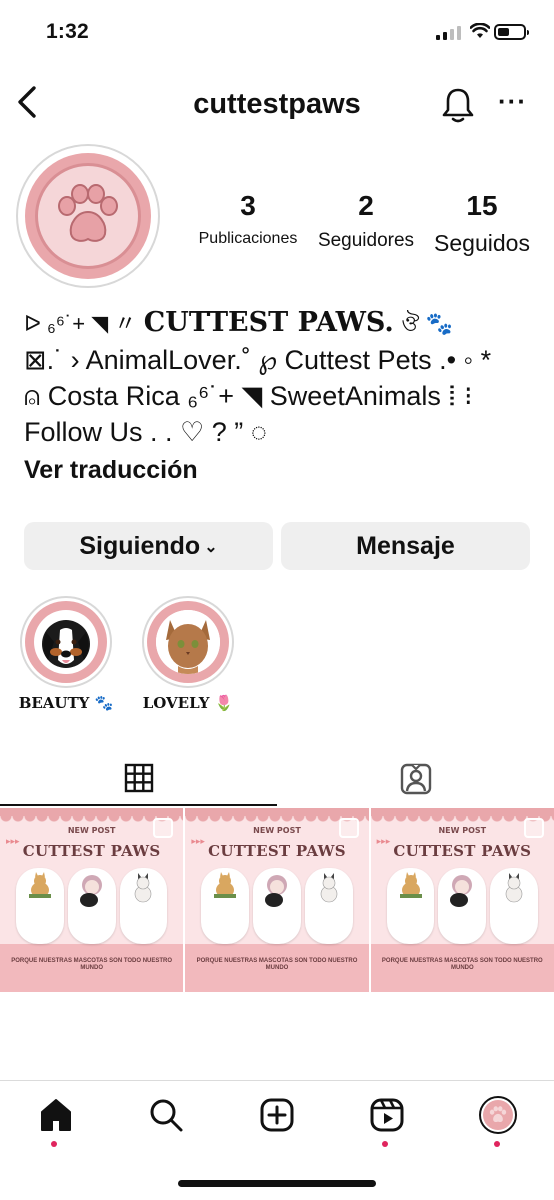 This screenshot has height=1200, width=554. What do you see at coordinates (511, 32) in the screenshot?
I see `battery-icon` at bounding box center [511, 32].